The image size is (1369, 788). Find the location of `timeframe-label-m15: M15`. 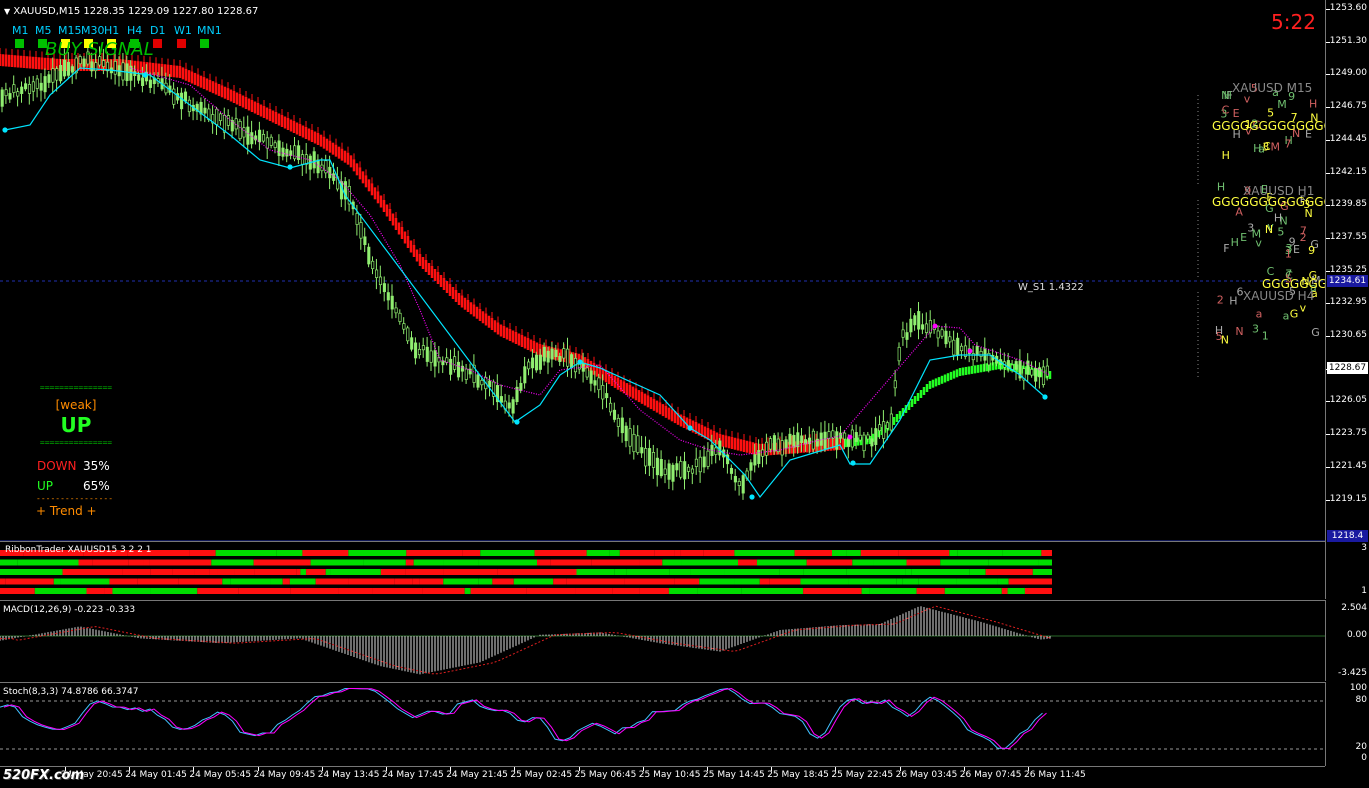

timeframe-label-m15: M15 is located at coordinates (70, 30).